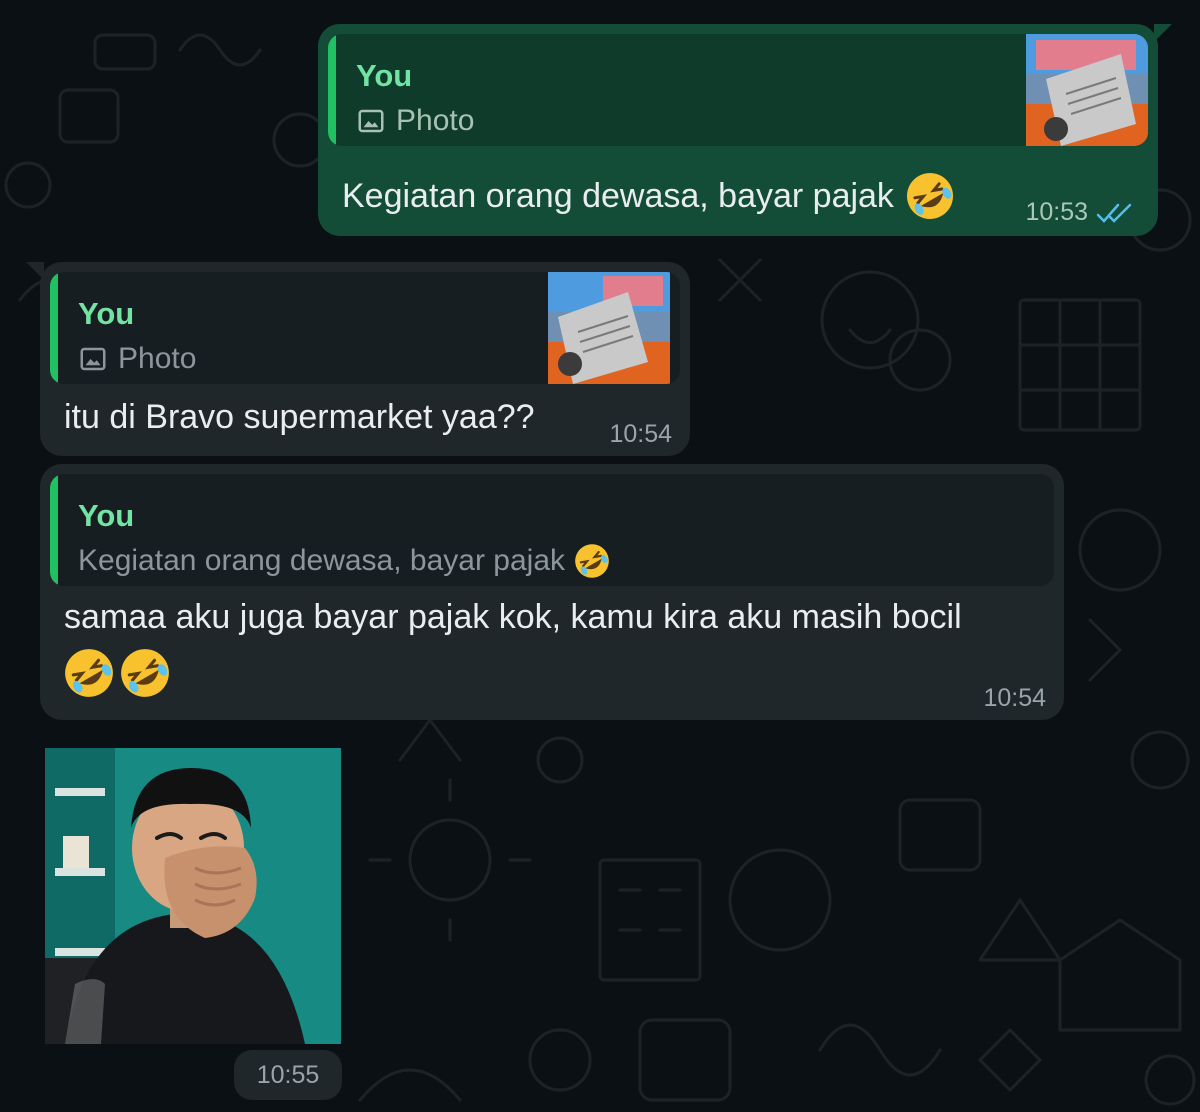  I want to click on incoming-photo-message, so click(193, 896).